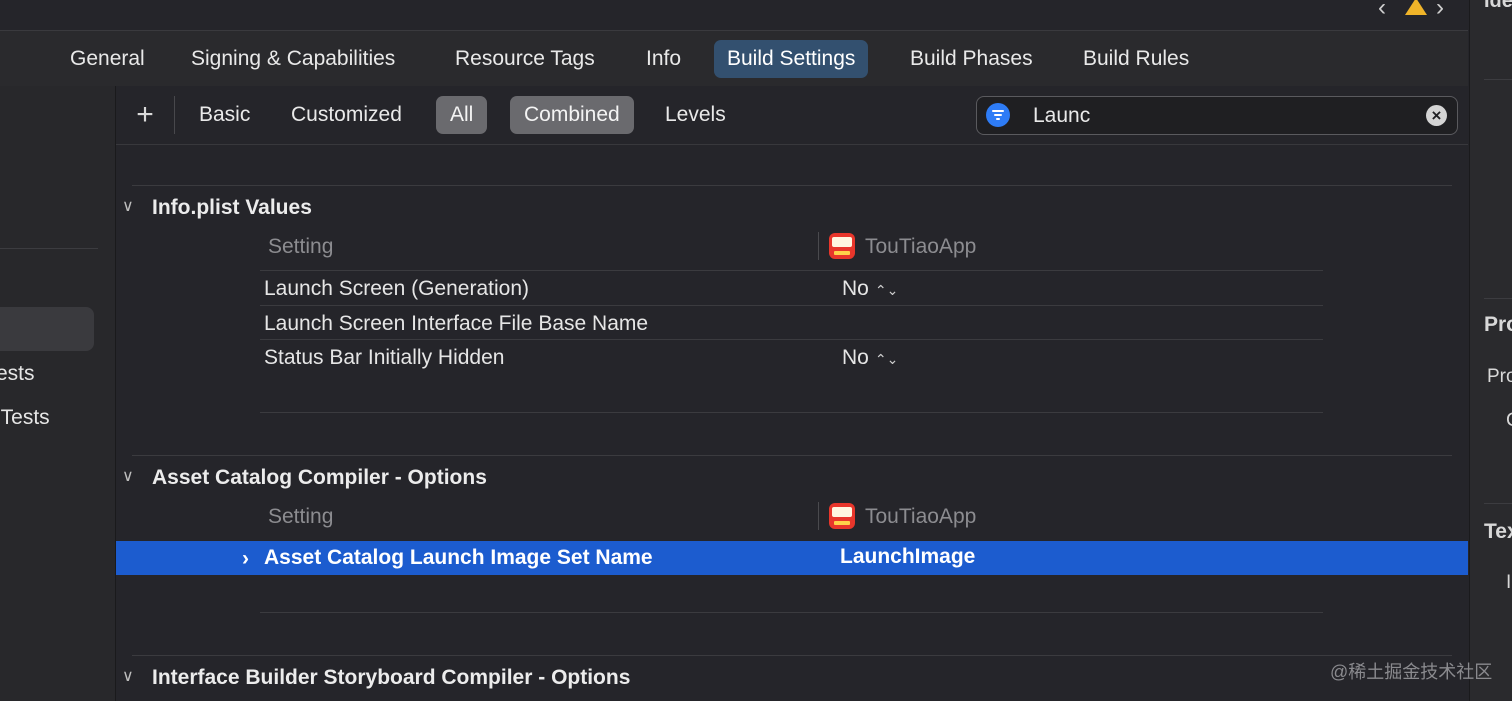 This screenshot has height=701, width=1512. Describe the element at coordinates (384, 358) in the screenshot. I see `setting-name-status-bar-hidden: Status Bar Initially Hidden` at that location.